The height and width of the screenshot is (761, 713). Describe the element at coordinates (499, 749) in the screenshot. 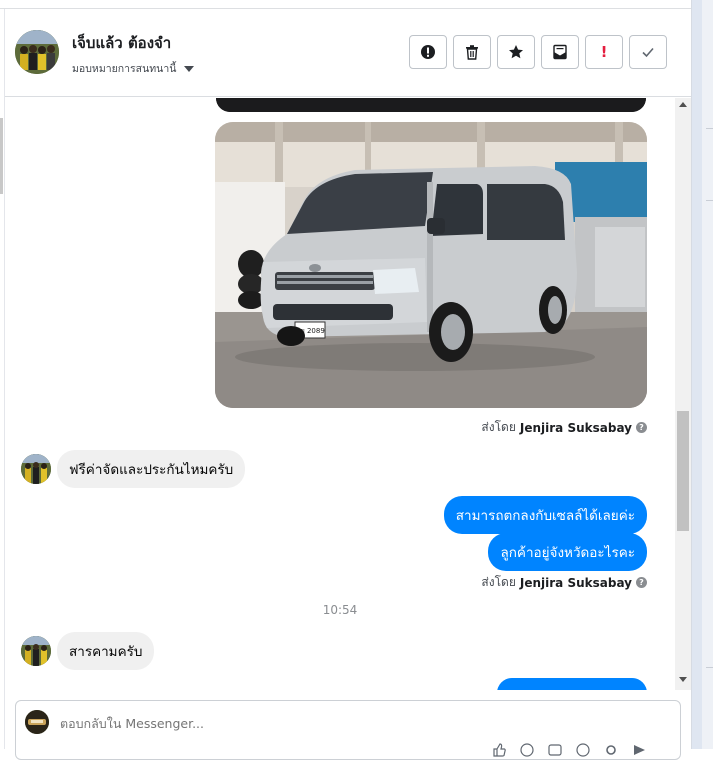

I see `like-icon` at that location.